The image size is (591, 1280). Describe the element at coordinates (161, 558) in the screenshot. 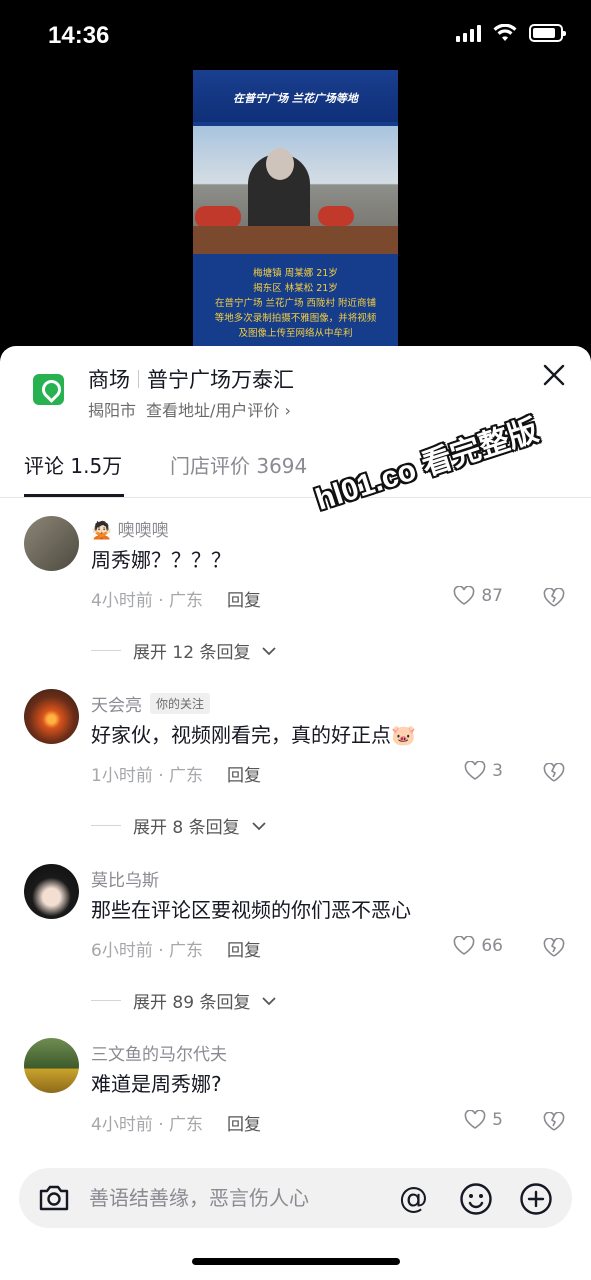

I see `comment-text: 周秀娜？？？？` at that location.